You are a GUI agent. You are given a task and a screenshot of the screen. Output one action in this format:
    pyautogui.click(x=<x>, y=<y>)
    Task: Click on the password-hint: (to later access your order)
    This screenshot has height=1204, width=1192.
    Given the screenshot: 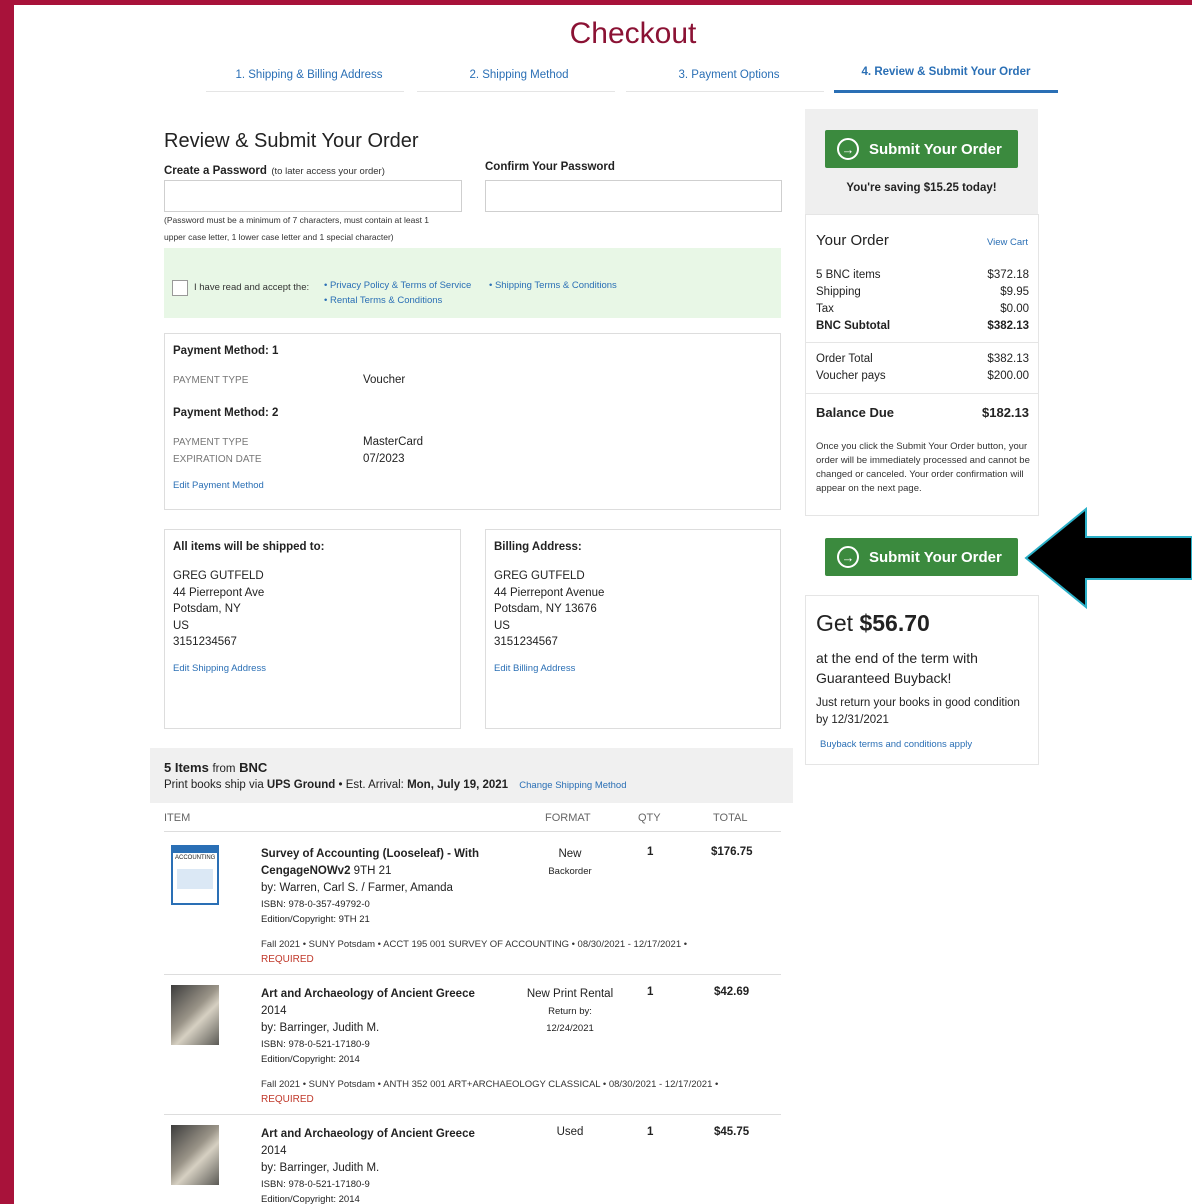 What is the action you would take?
    pyautogui.click(x=328, y=171)
    